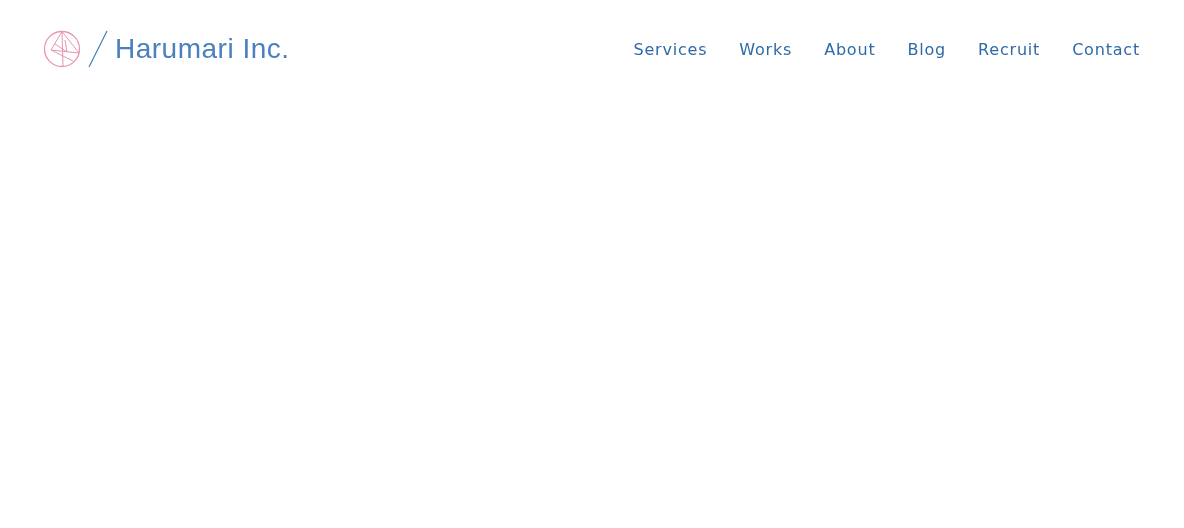 The image size is (1184, 528). I want to click on logo-mark-icon, so click(62, 49).